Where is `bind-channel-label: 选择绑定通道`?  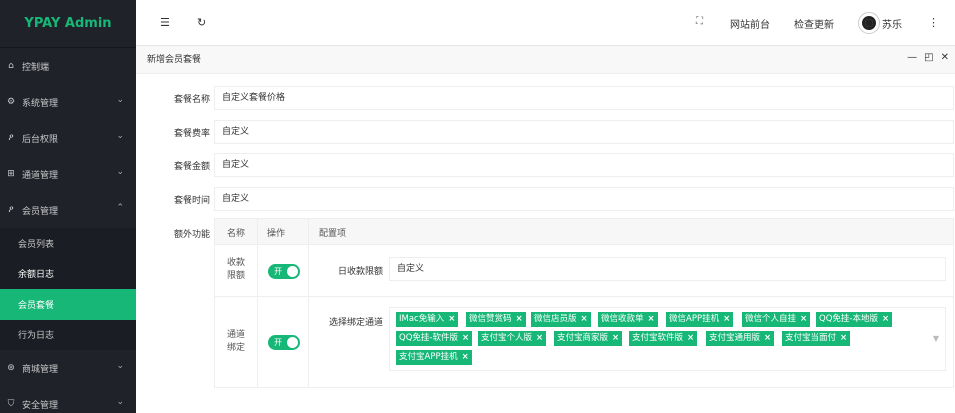
bind-channel-label: 选择绑定通道 is located at coordinates (355, 323).